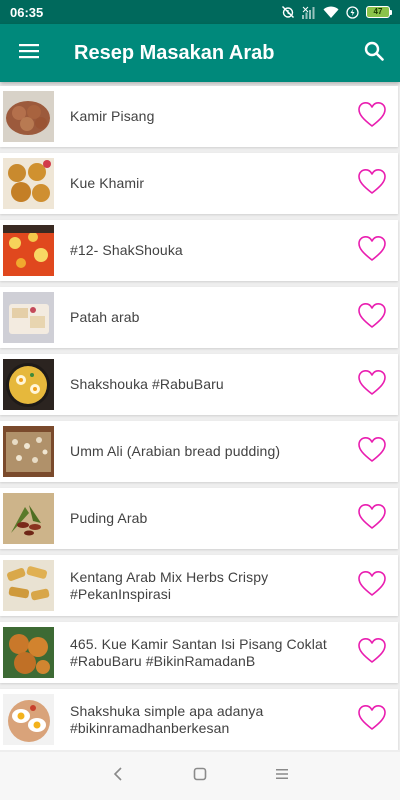 The height and width of the screenshot is (800, 400). What do you see at coordinates (27, 12) in the screenshot?
I see `status-time: 06:35` at bounding box center [27, 12].